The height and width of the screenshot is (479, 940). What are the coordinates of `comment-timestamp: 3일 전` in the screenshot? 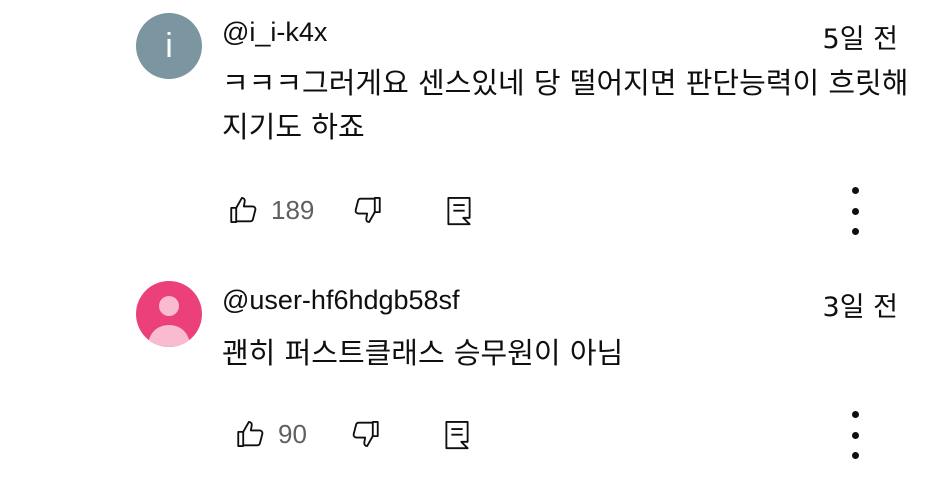 It's located at (860, 304).